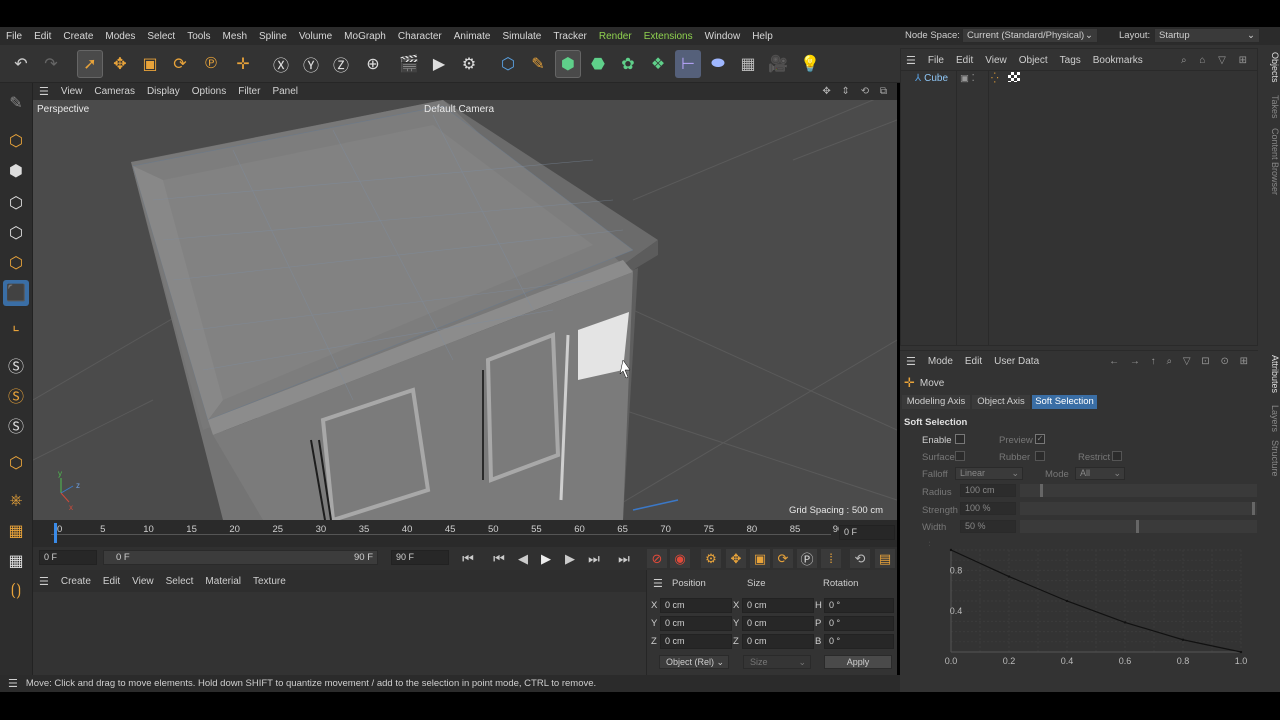 The height and width of the screenshot is (720, 1280). Describe the element at coordinates (523, 558) in the screenshot. I see `previous-frame-icon: ◀` at that location.